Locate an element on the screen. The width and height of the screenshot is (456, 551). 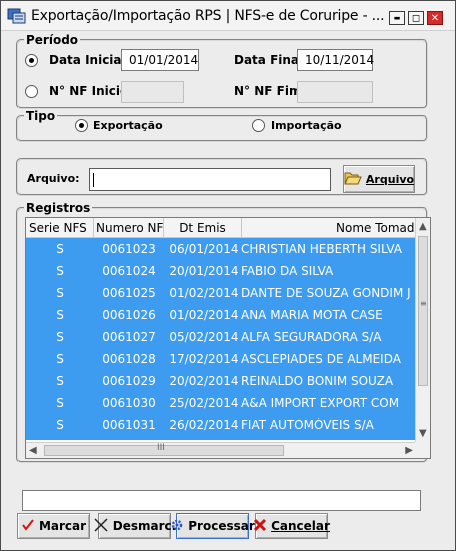
data-inicial-input: 01/01/2014 is located at coordinates (160, 60).